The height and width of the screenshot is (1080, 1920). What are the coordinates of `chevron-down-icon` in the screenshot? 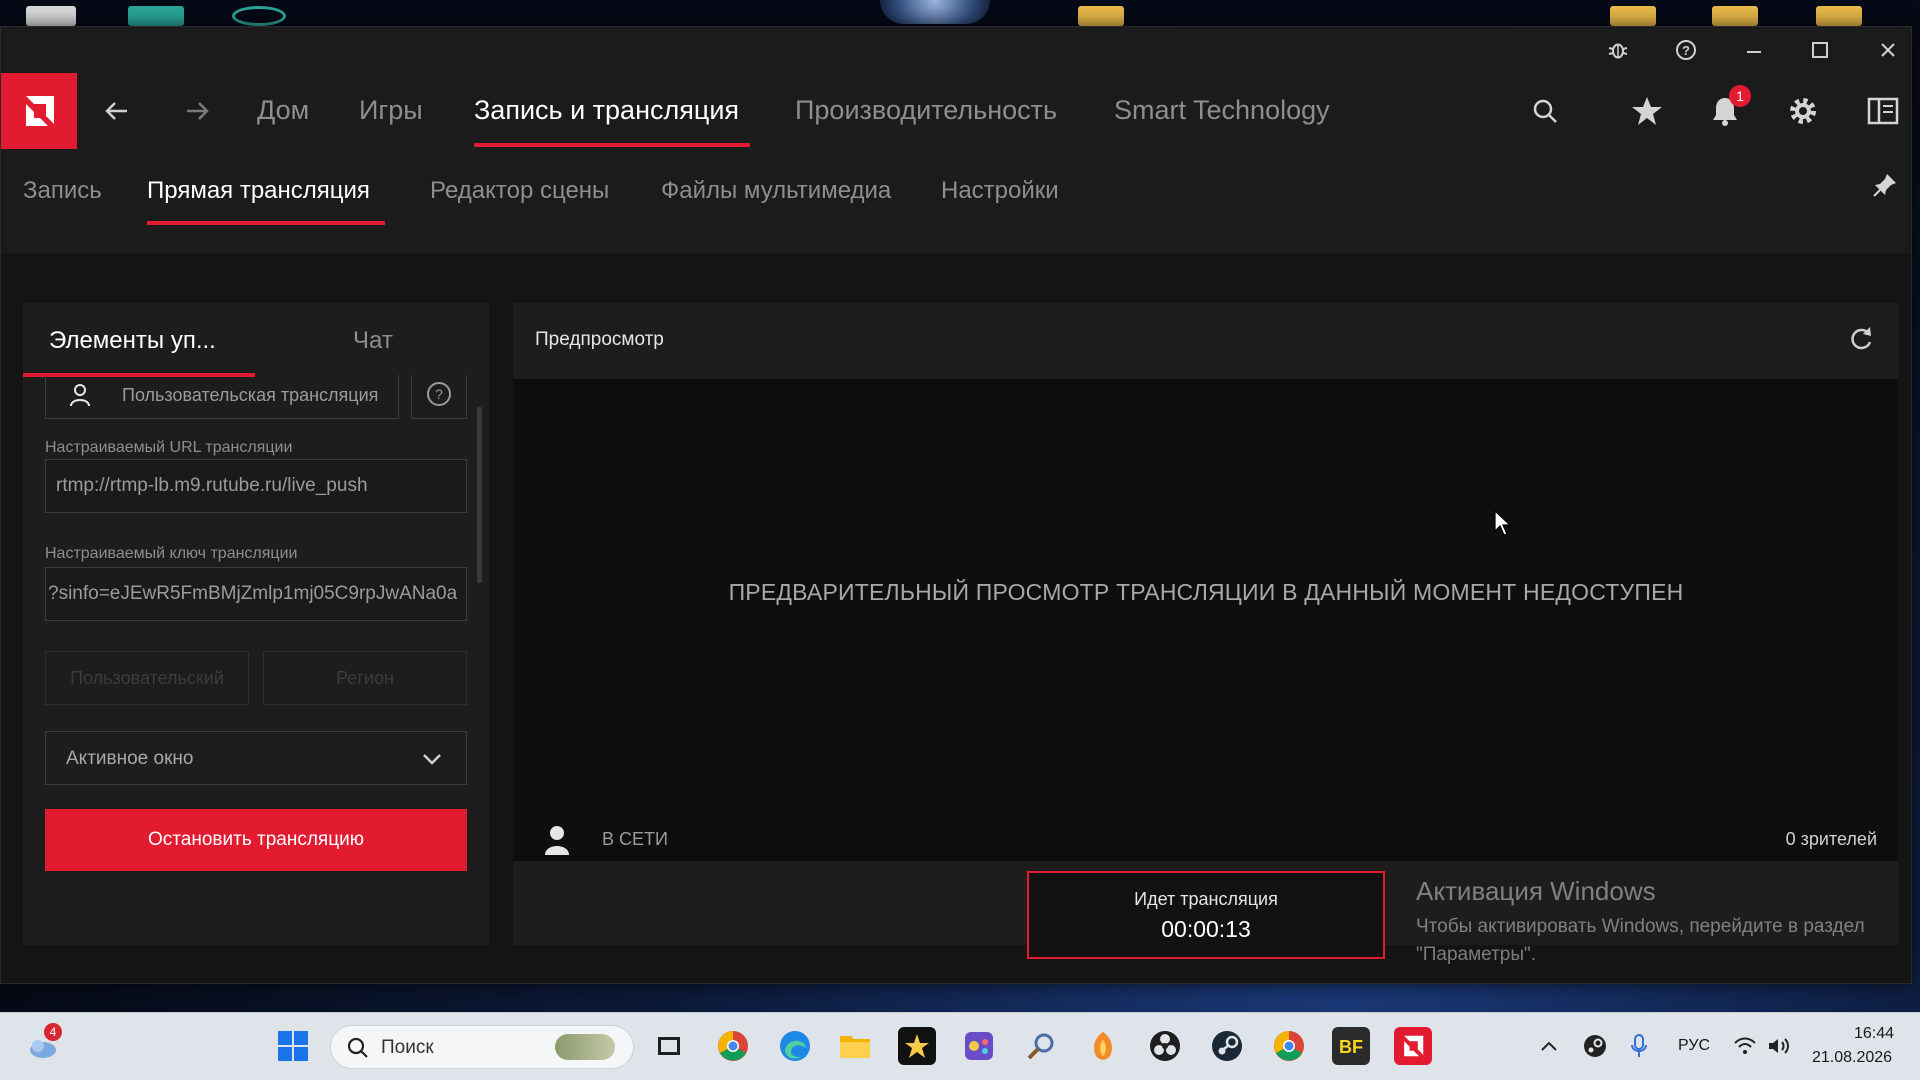 It's located at (432, 761).